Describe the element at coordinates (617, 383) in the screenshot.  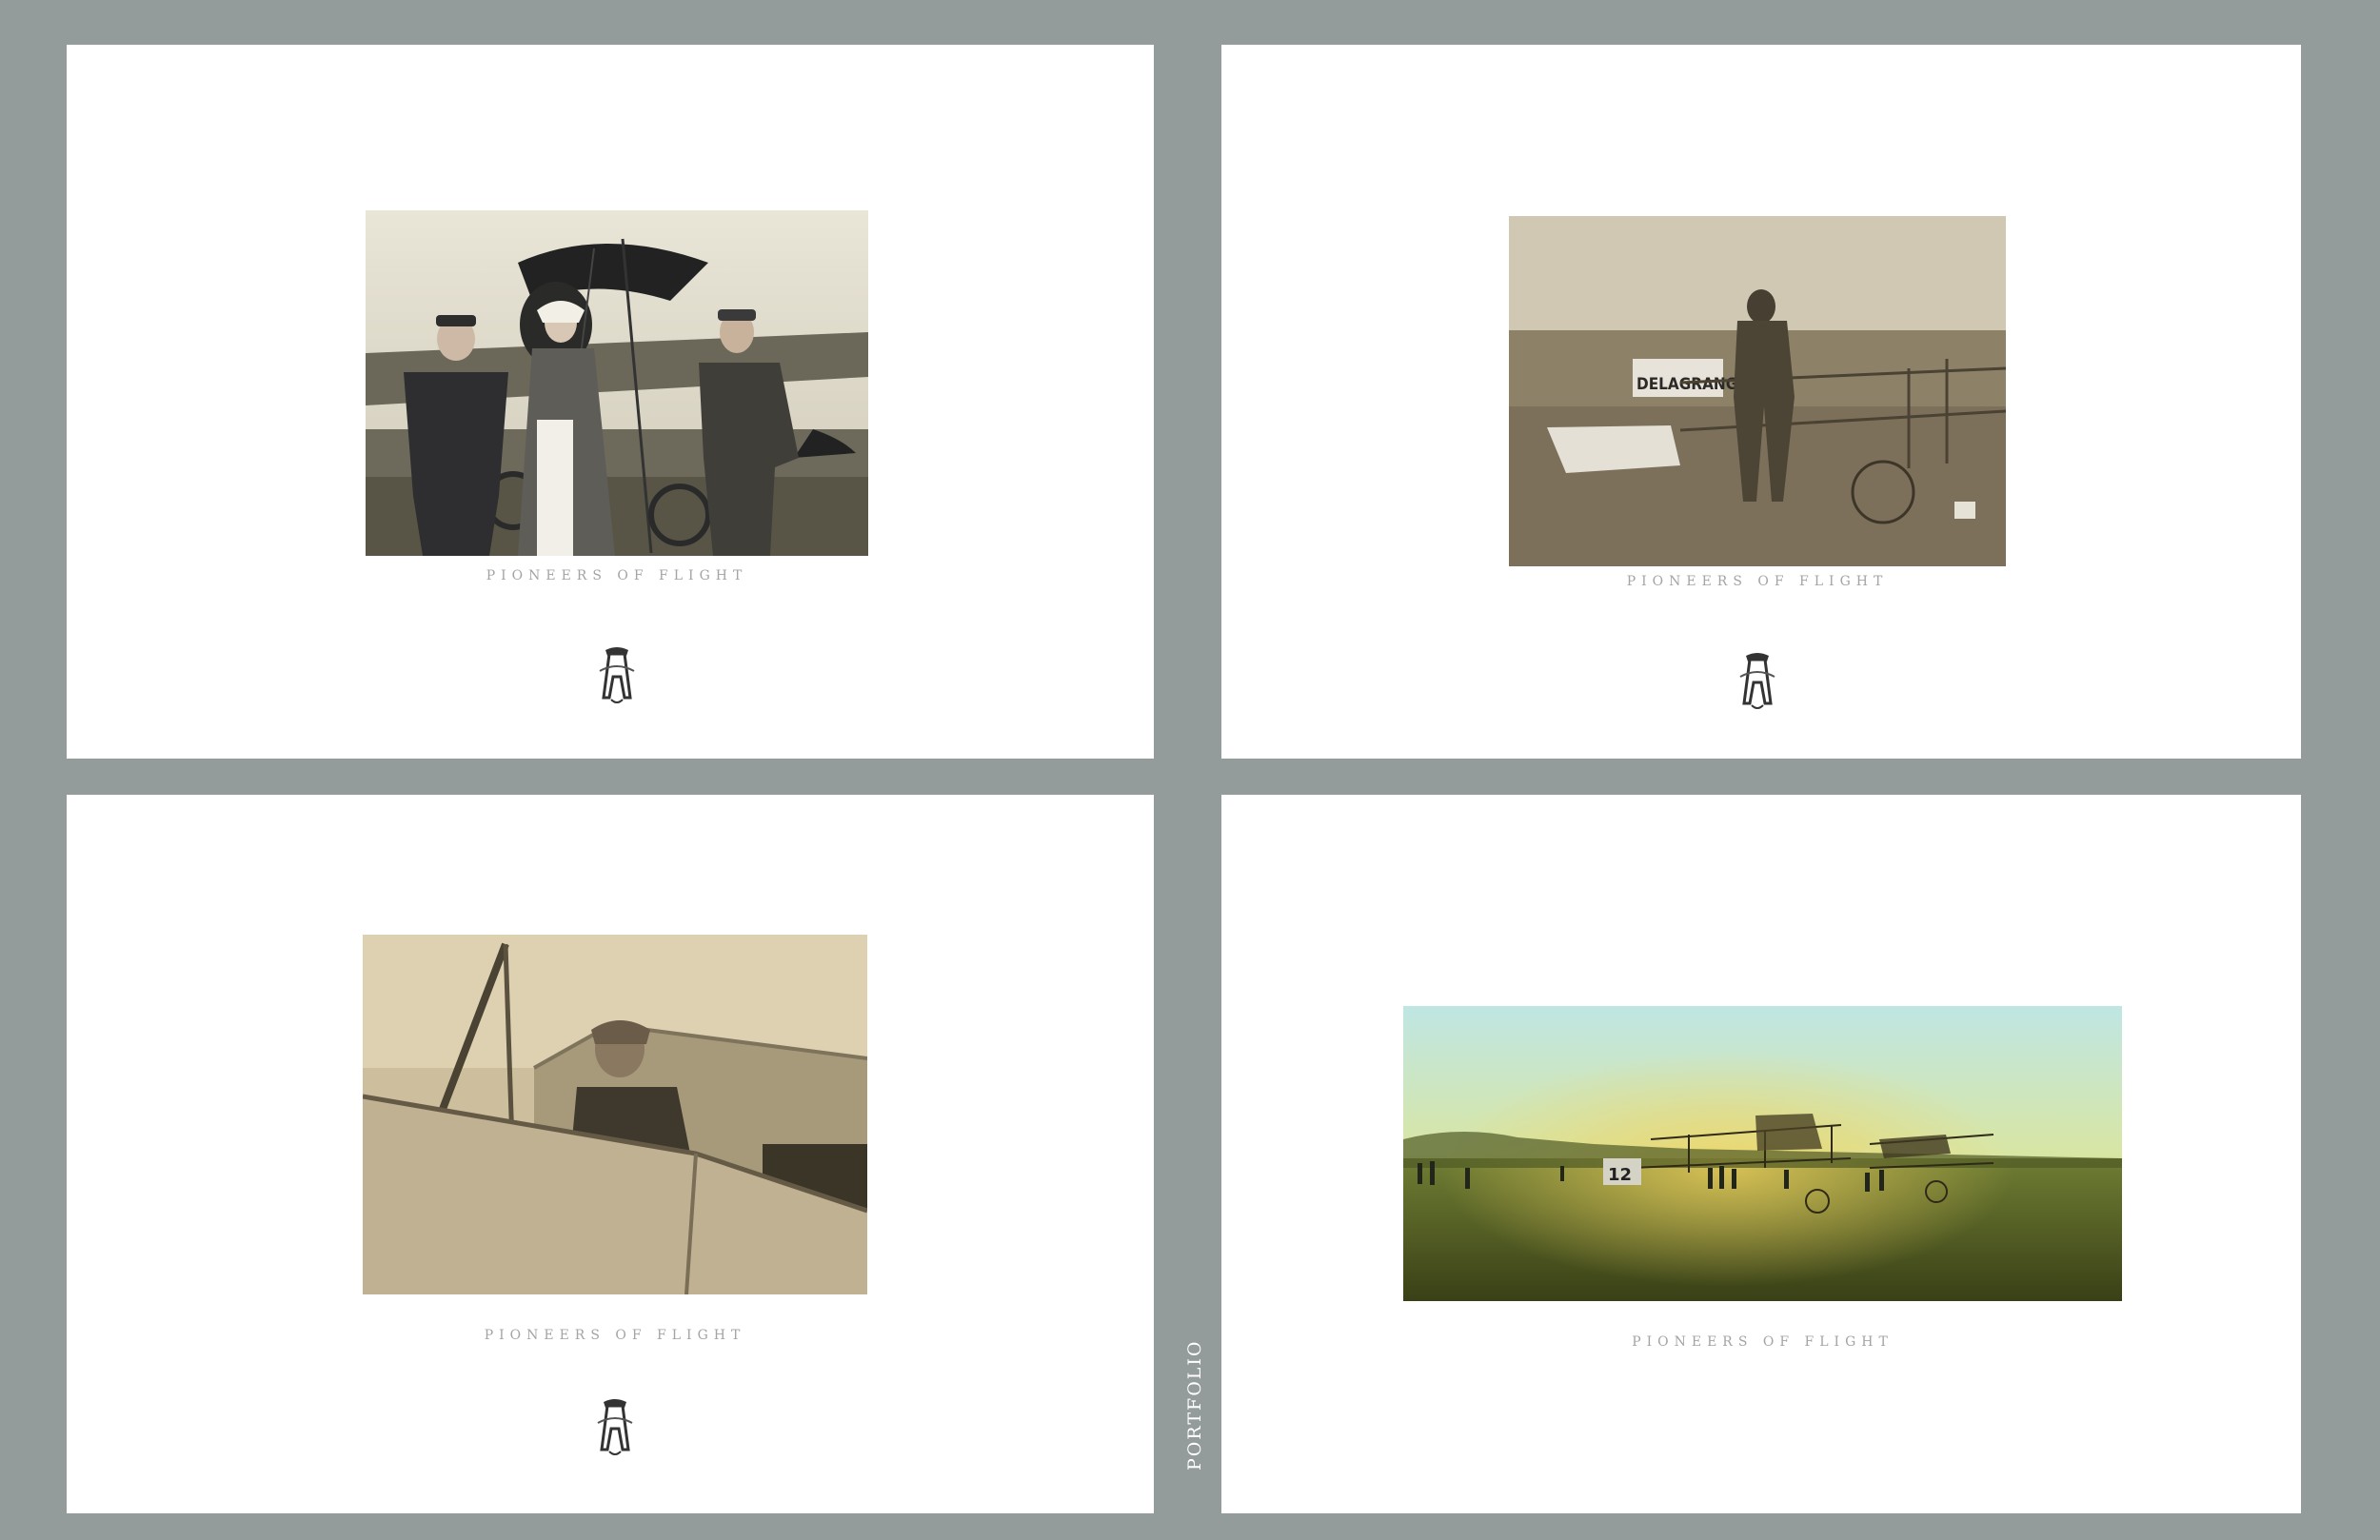
I see `photo-two-men-woman-monoplane` at that location.